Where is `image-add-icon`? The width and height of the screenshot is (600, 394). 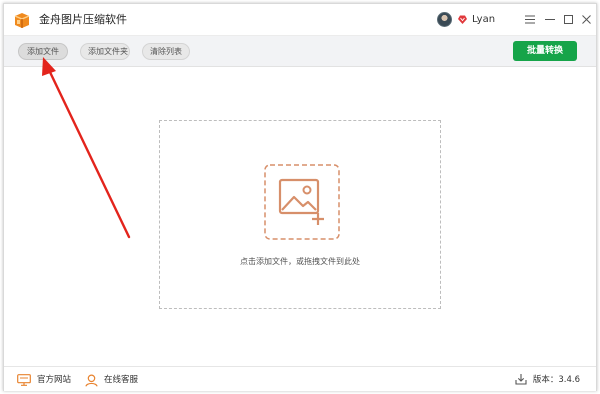
image-add-icon is located at coordinates (302, 202).